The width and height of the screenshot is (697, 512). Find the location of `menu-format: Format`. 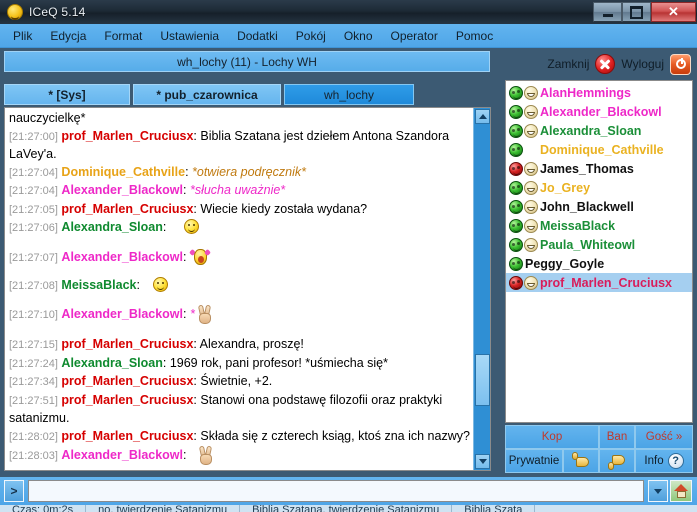

menu-format: Format is located at coordinates (123, 36).